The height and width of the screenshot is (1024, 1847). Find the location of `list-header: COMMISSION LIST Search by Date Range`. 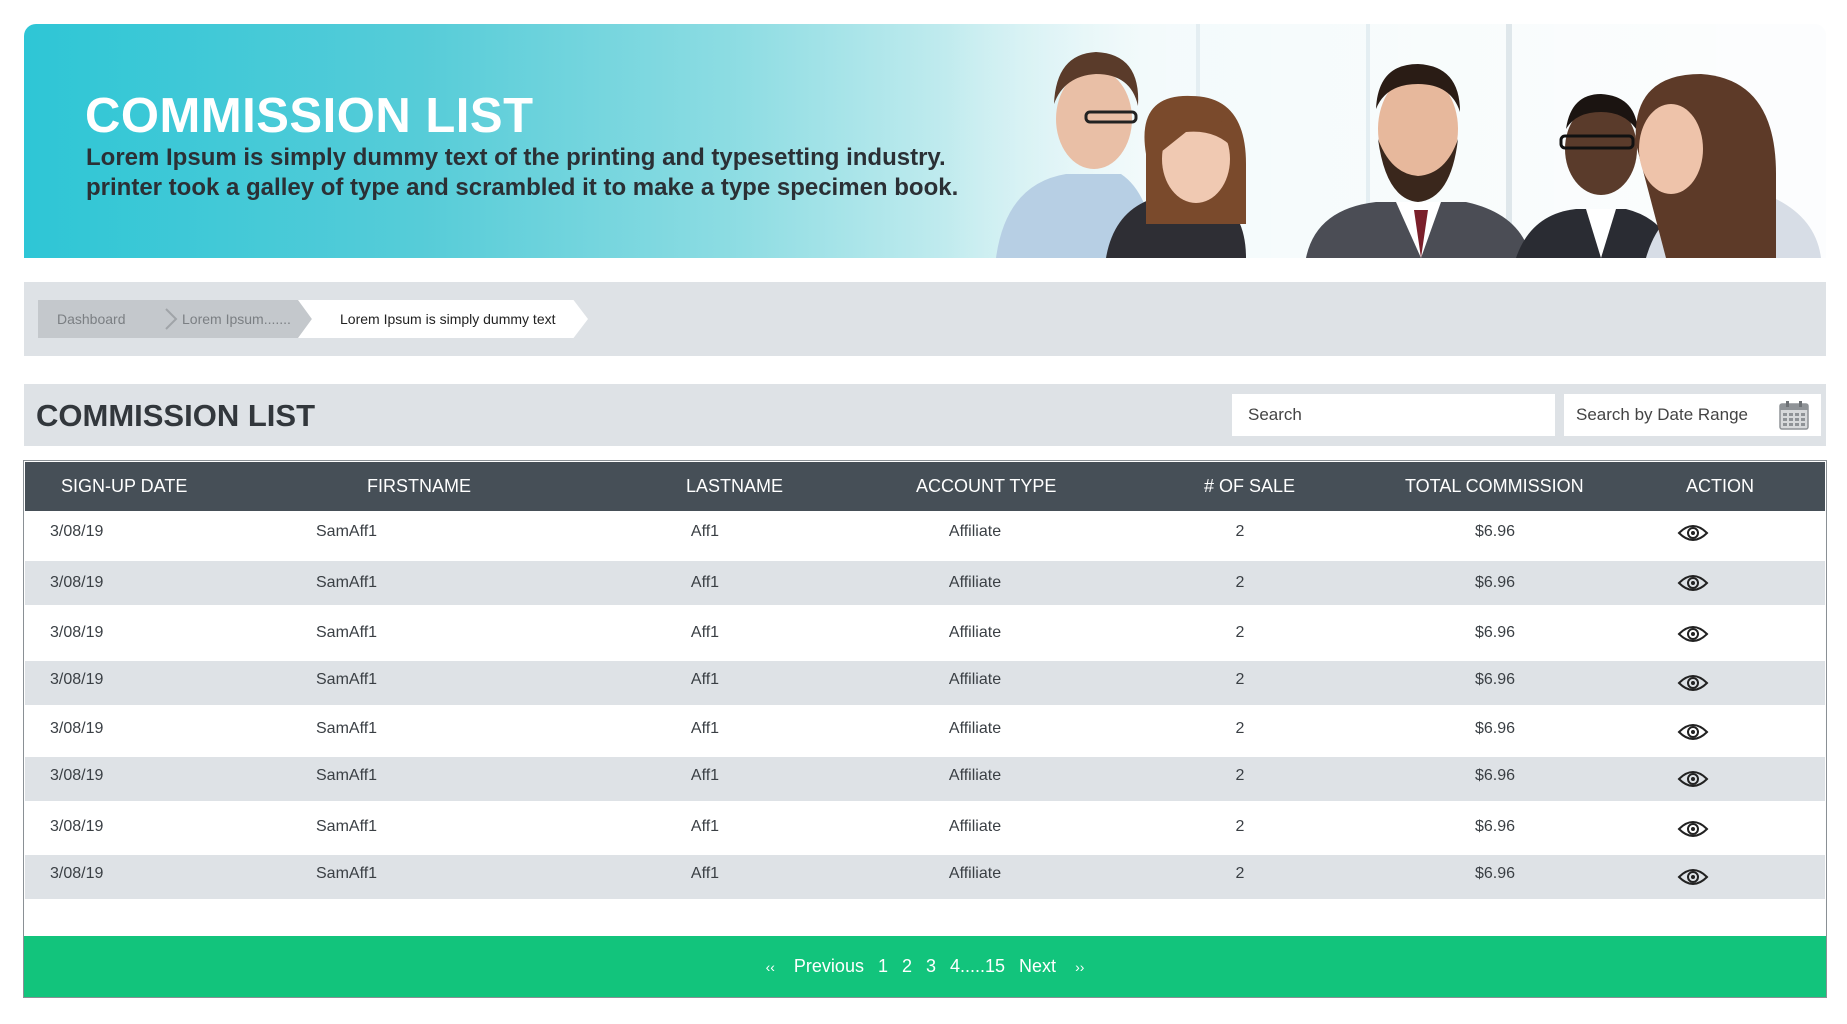

list-header: COMMISSION LIST Search by Date Range is located at coordinates (925, 415).